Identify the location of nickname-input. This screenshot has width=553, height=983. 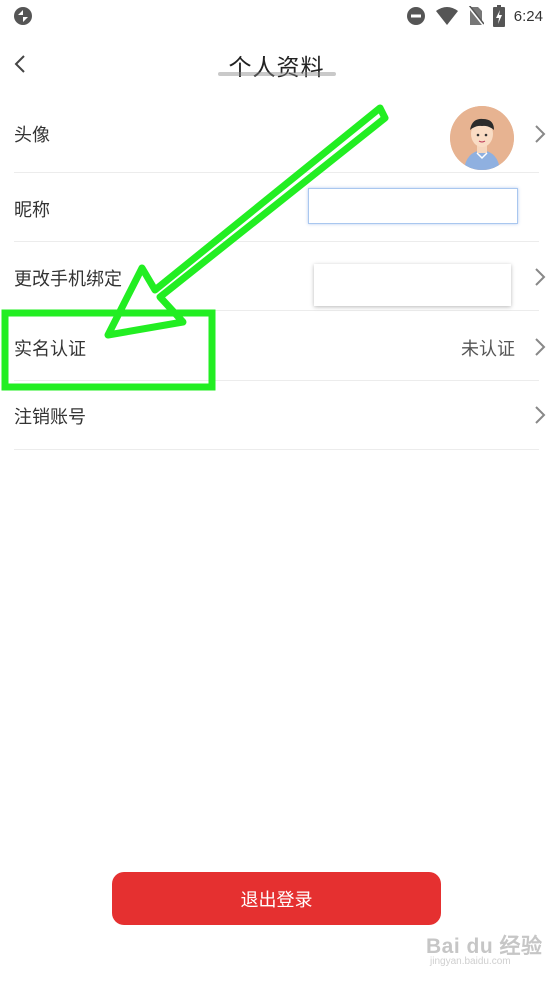
(413, 206).